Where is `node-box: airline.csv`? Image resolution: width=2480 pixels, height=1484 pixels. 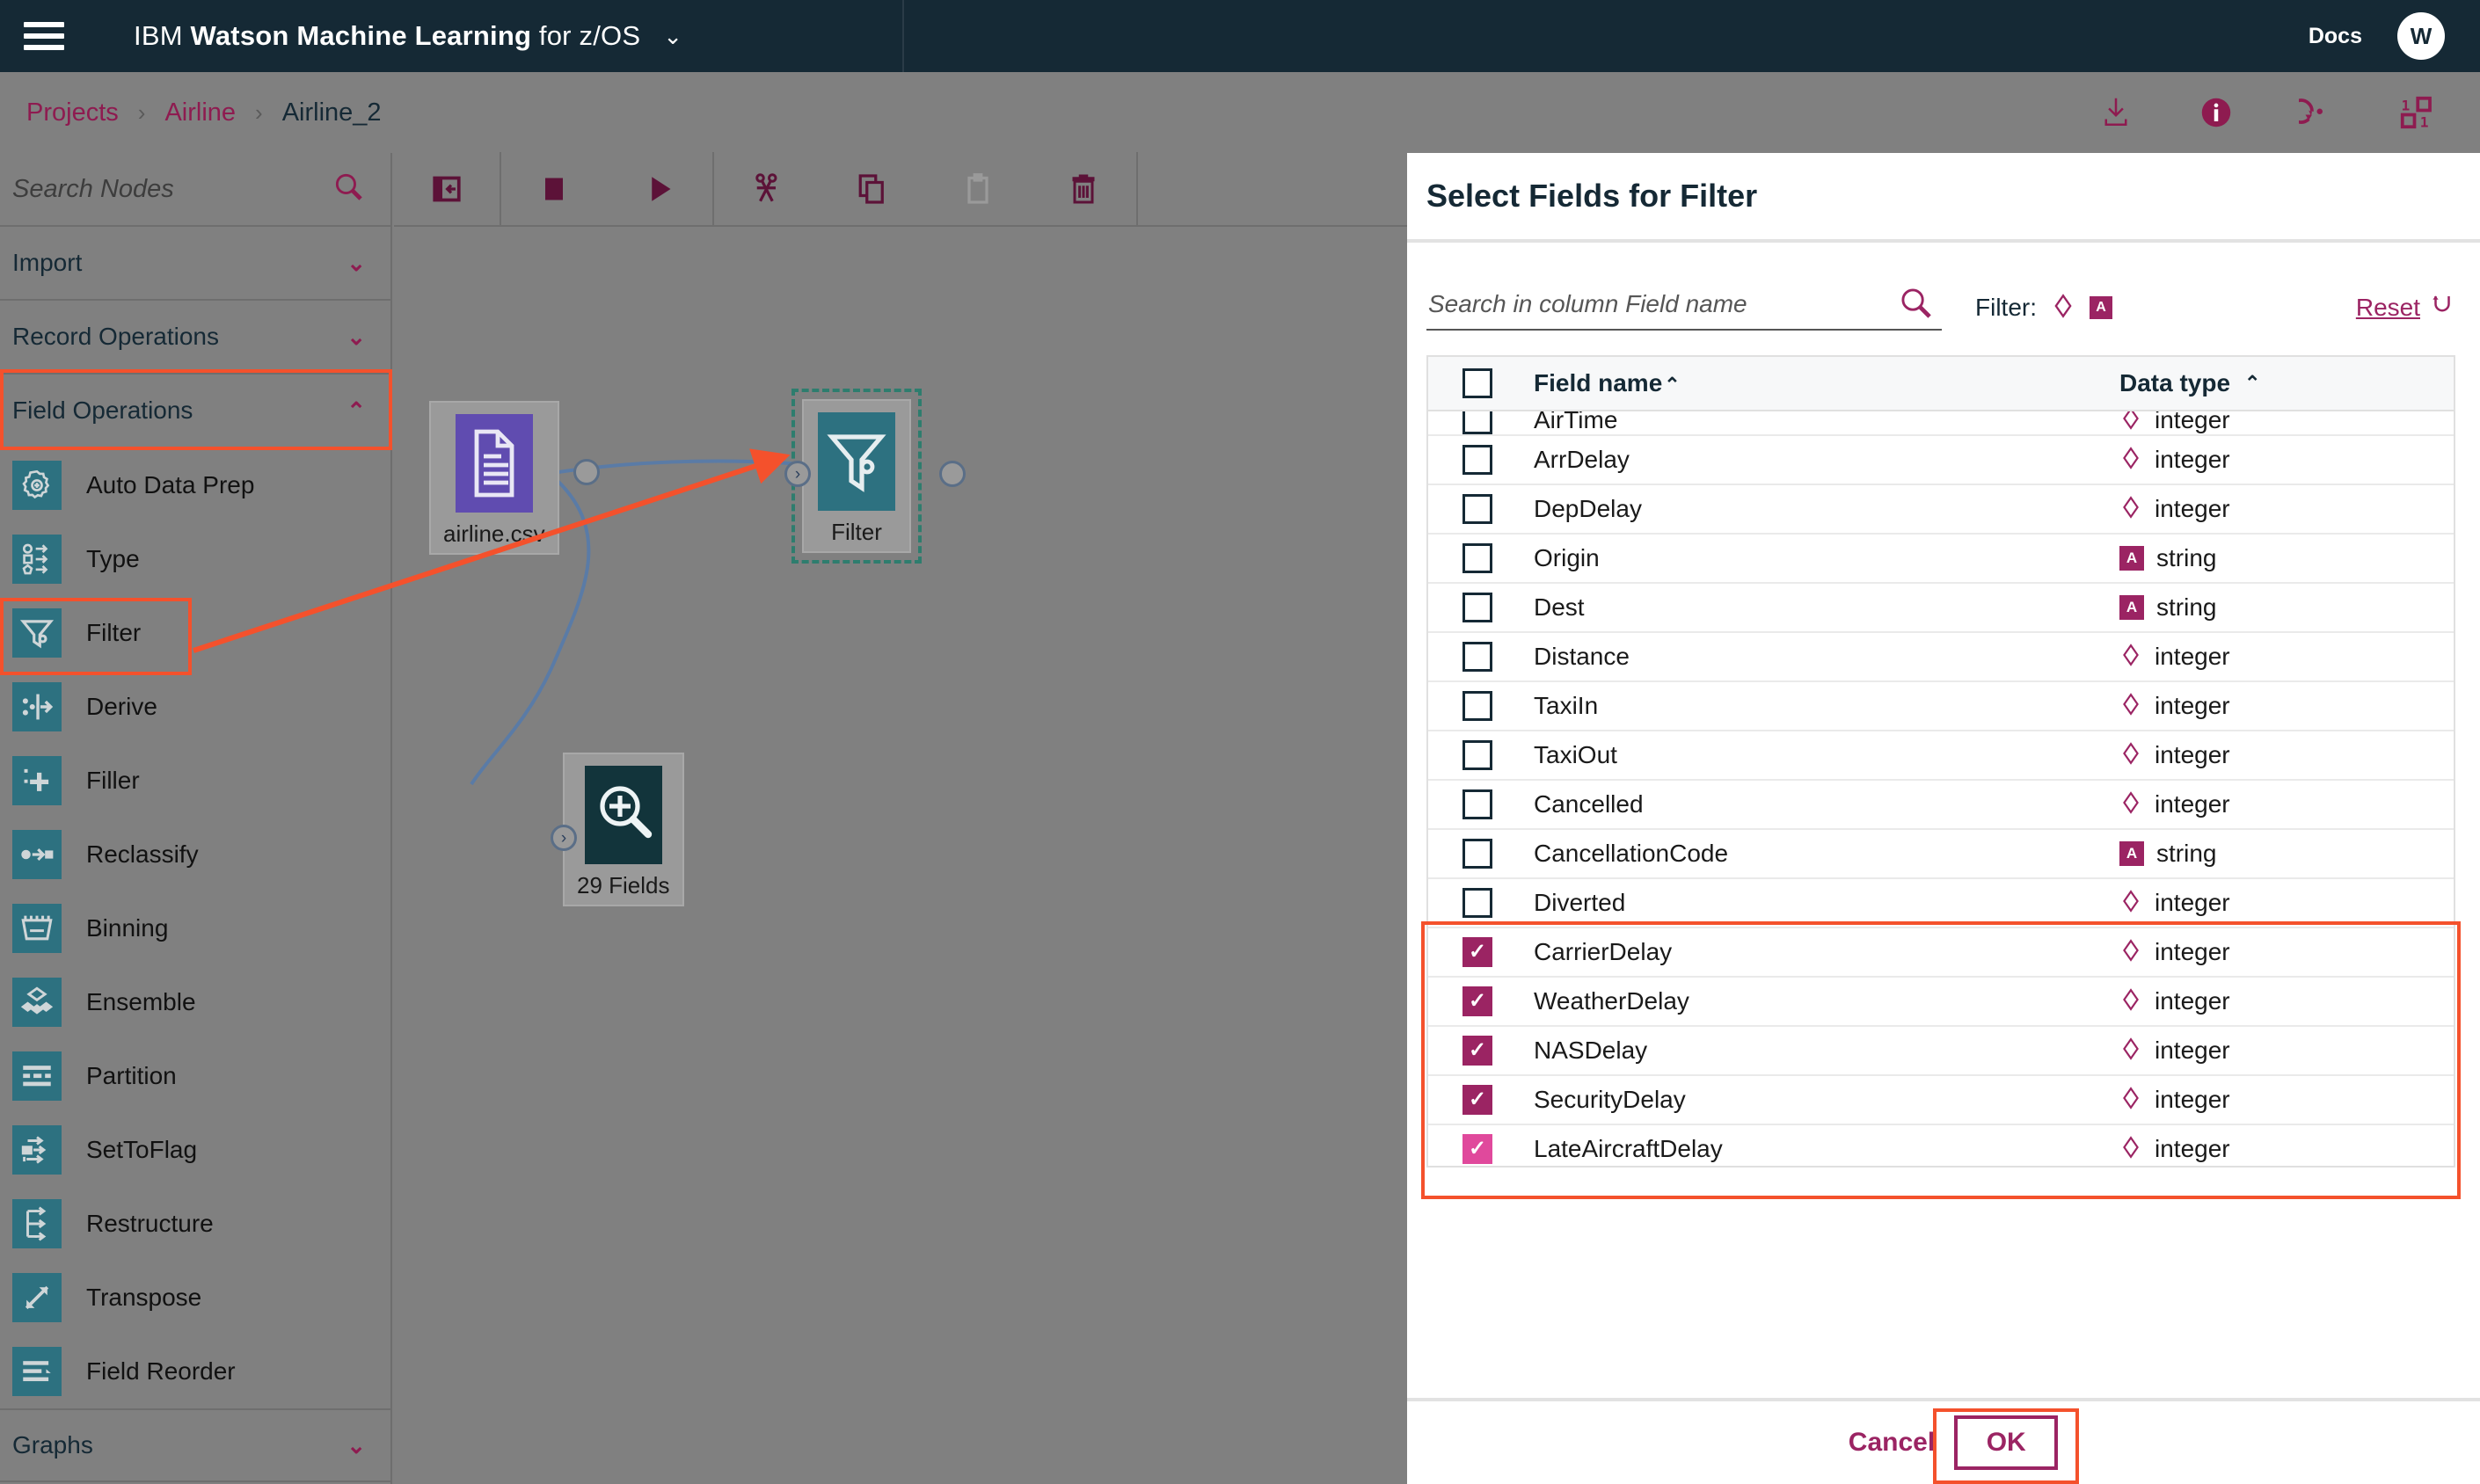
node-box: airline.csv is located at coordinates (494, 478).